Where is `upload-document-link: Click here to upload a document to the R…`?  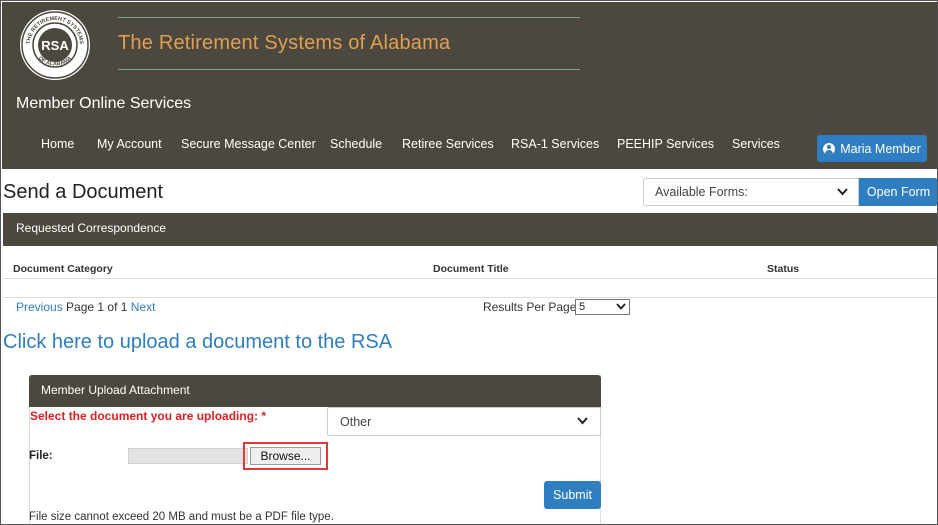 upload-document-link: Click here to upload a document to the R… is located at coordinates (197, 342).